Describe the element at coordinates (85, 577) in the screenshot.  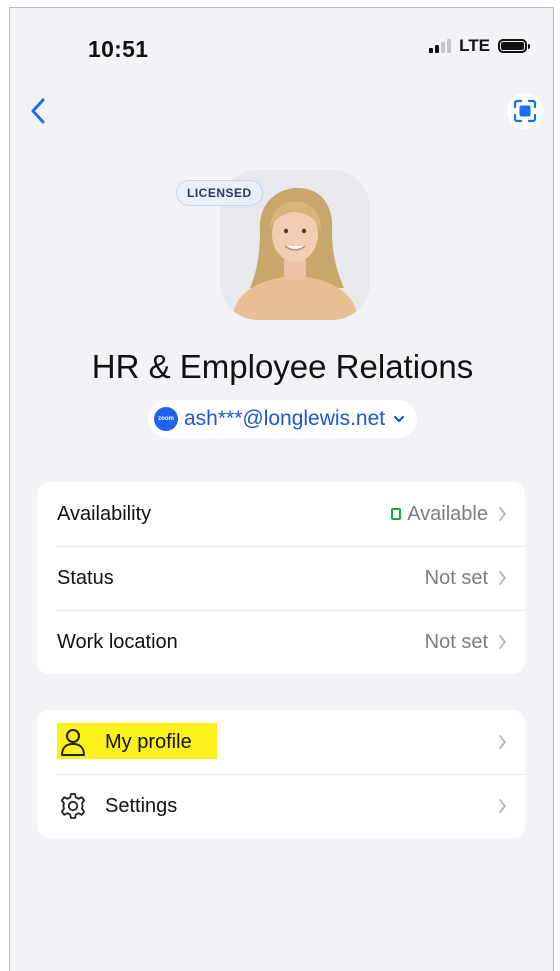
I see `status-label: Status` at that location.